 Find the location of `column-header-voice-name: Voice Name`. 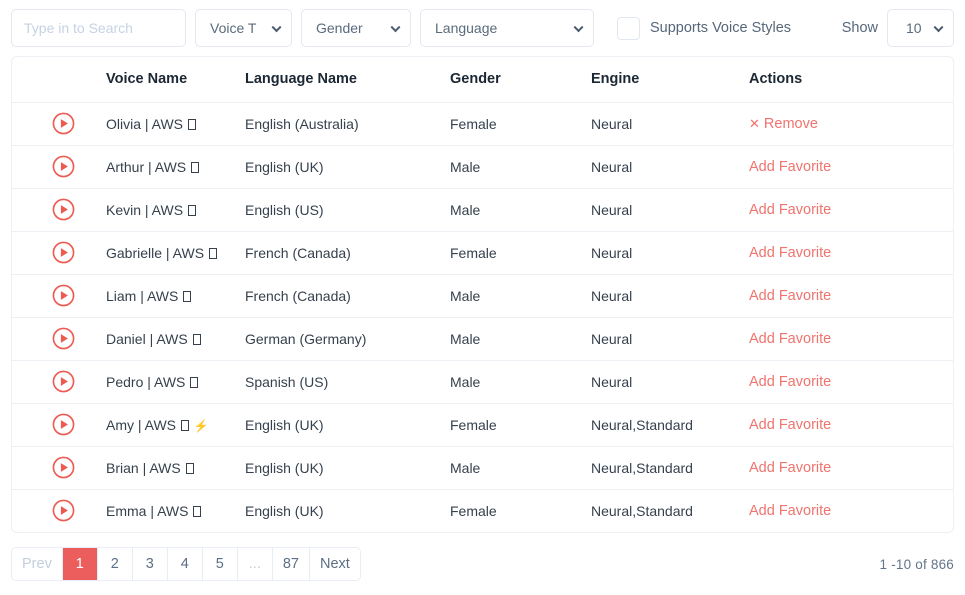

column-header-voice-name: Voice Name is located at coordinates (173, 80).